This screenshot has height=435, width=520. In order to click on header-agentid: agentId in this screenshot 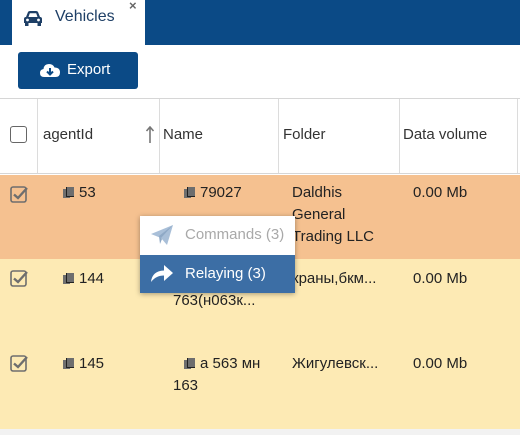, I will do `click(99, 136)`.